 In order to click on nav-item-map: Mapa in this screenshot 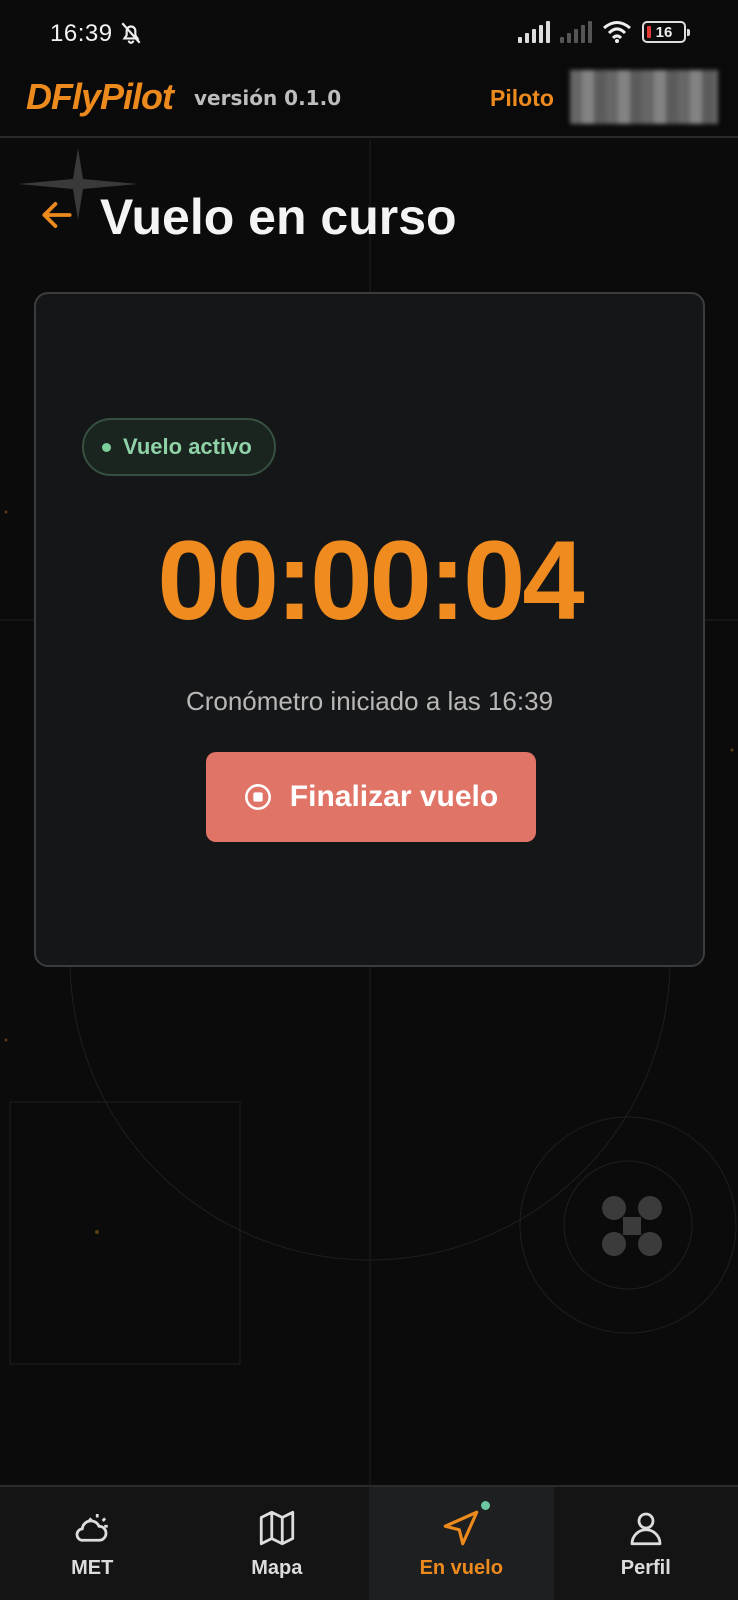, I will do `click(277, 1543)`.